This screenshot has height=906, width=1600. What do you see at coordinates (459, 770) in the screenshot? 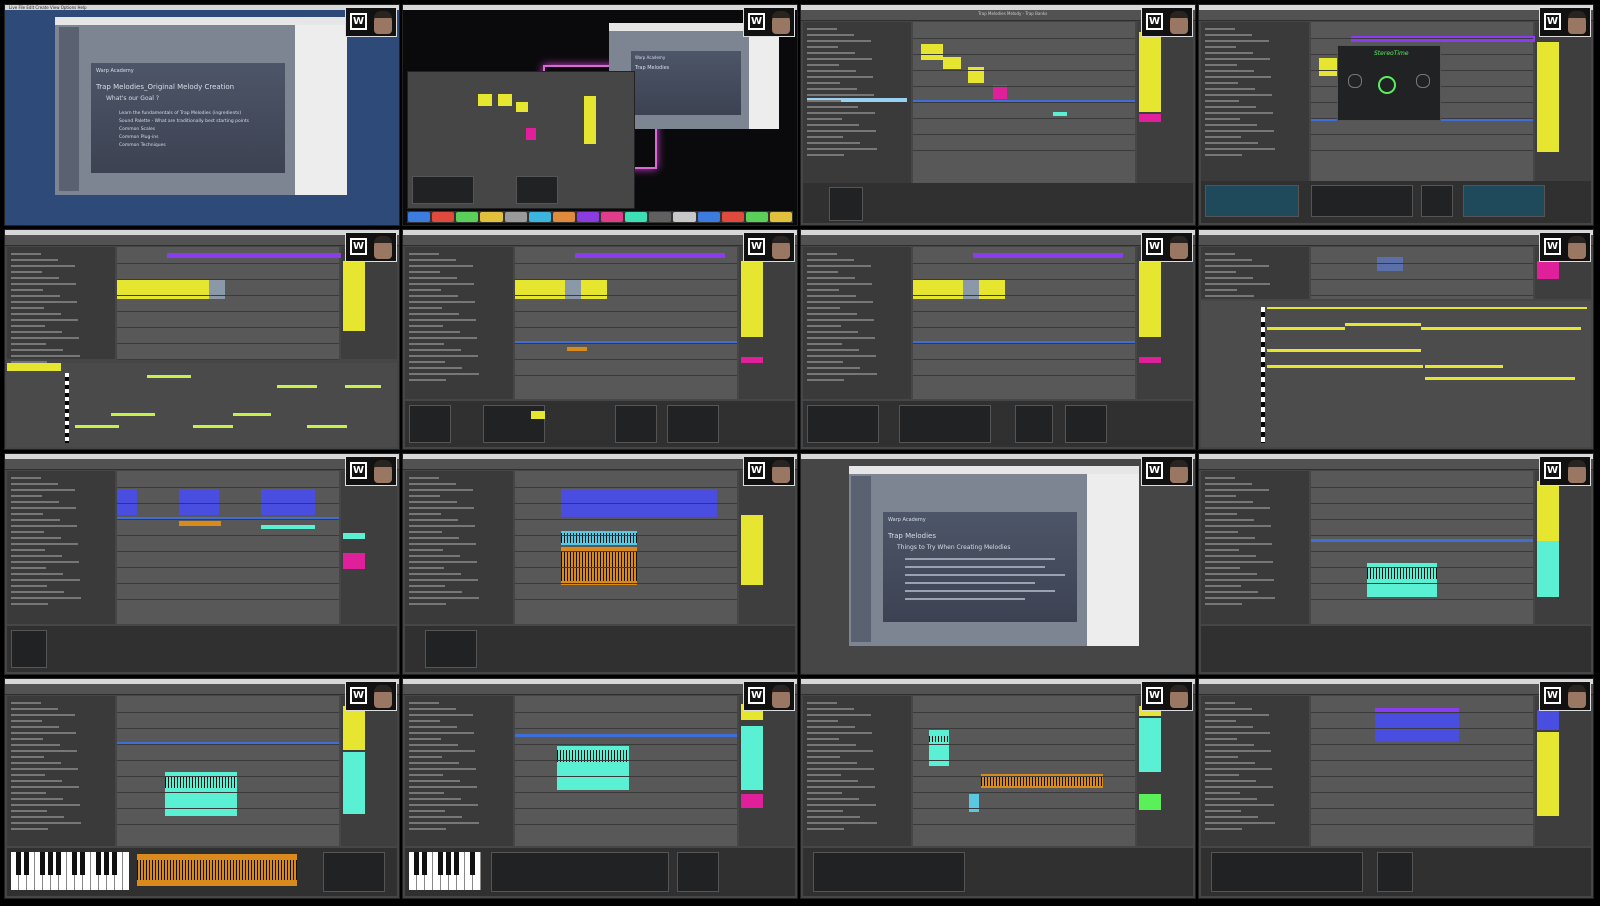
I see `browser-panel` at bounding box center [459, 770].